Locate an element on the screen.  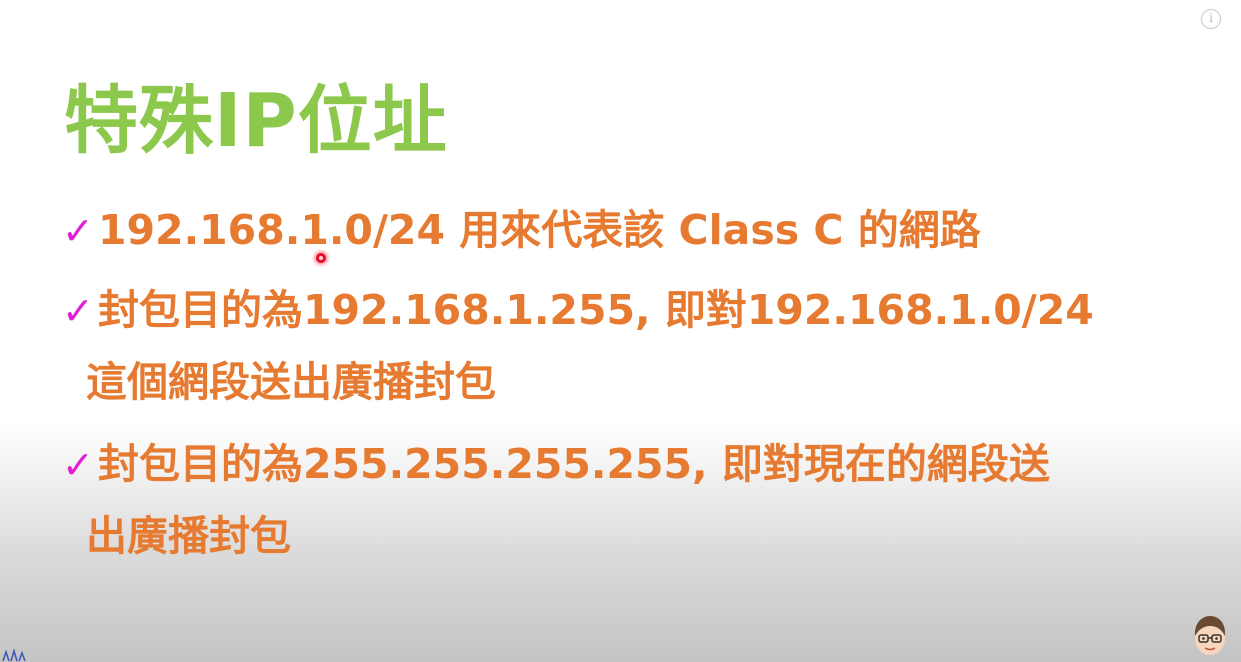
bullet-text: 封包目的為192.168.1.255, 即對192.168.1.0/24 is located at coordinates (596, 310).